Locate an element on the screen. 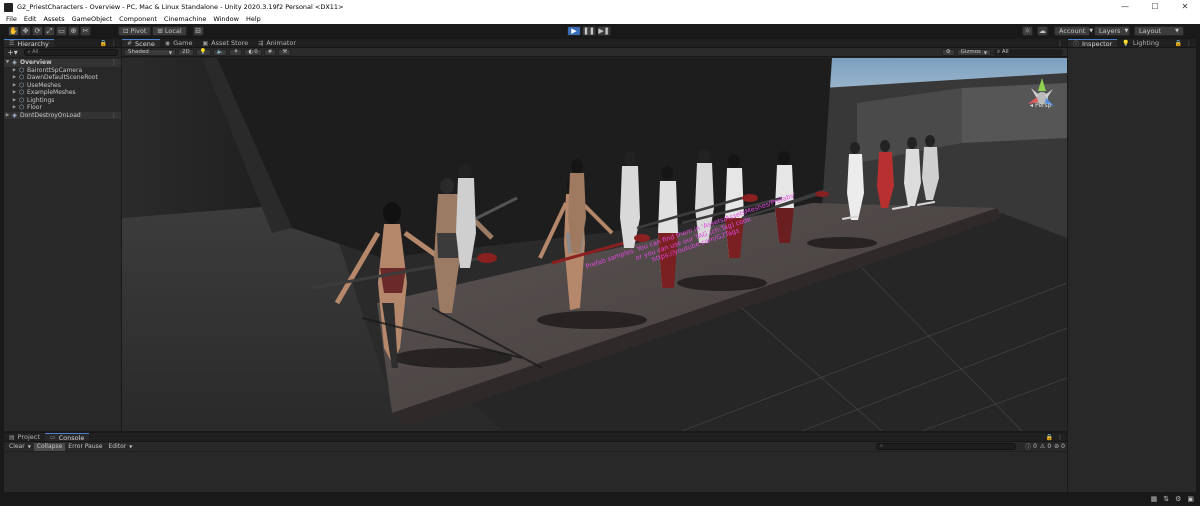 The height and width of the screenshot is (506, 1200). gizmos-dropdown: Gizmos ▼ is located at coordinates (973, 52).